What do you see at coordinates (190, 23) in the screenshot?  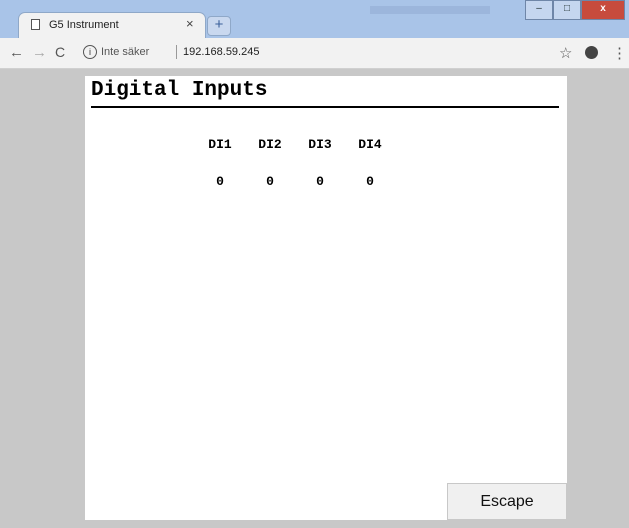 I see `tab-close-icon: ×` at bounding box center [190, 23].